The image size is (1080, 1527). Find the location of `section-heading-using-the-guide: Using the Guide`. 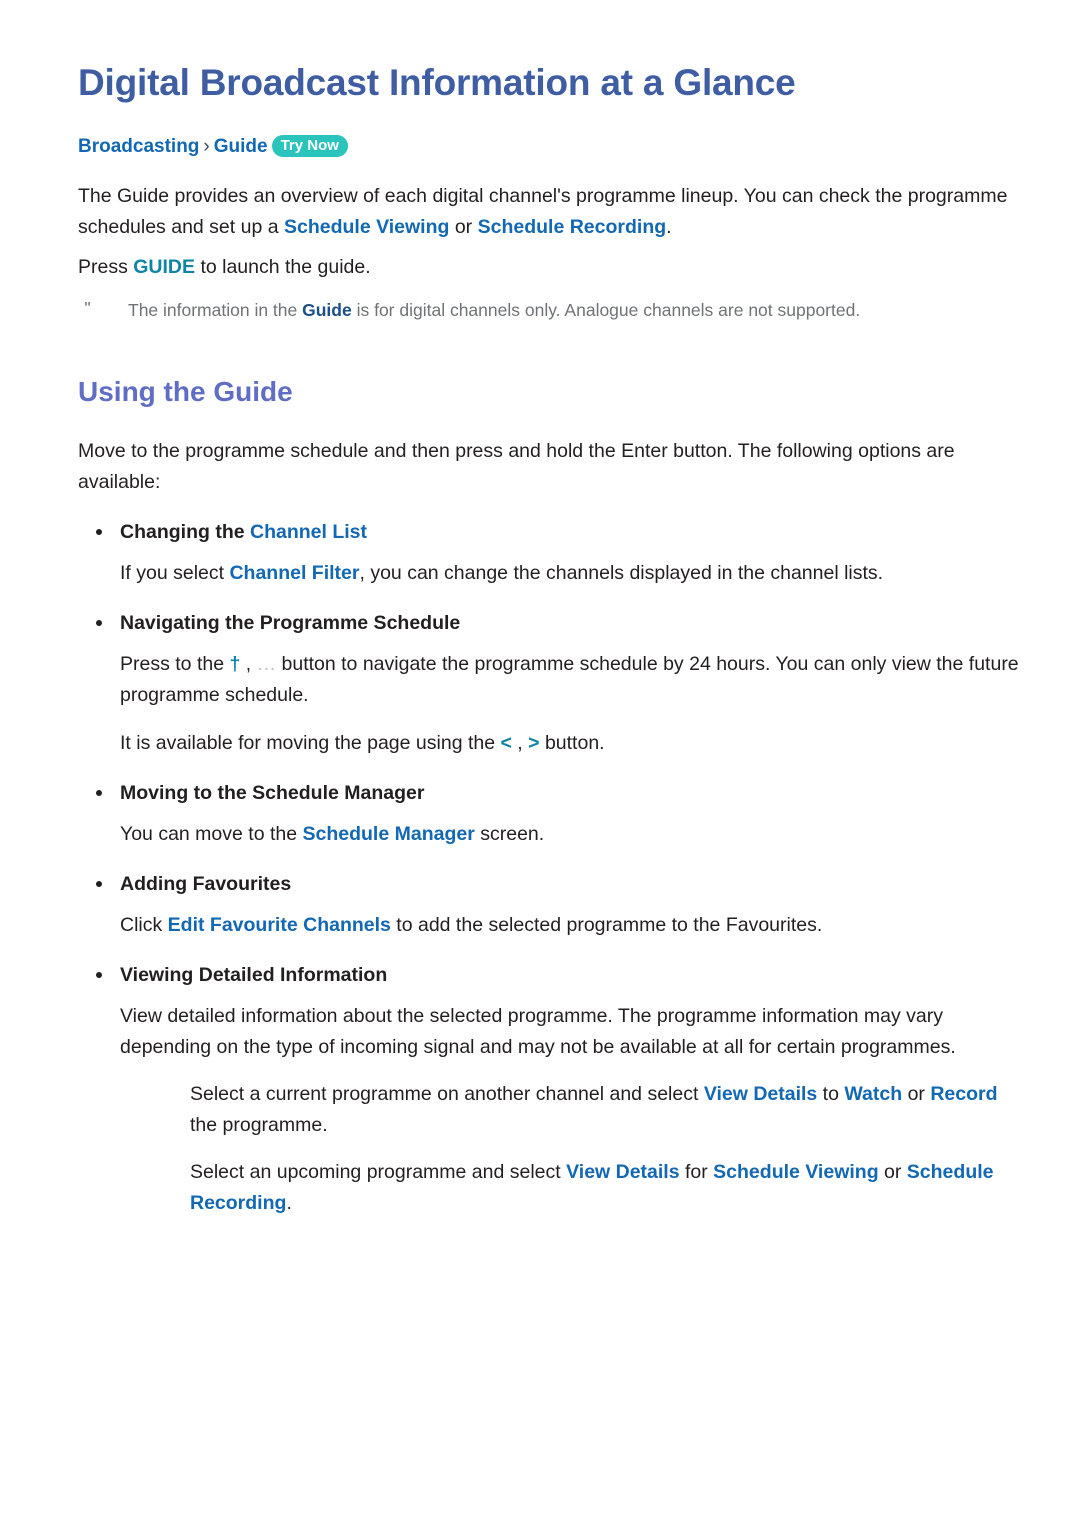

section-heading-using-the-guide: Using the Guide is located at coordinates (185, 392).